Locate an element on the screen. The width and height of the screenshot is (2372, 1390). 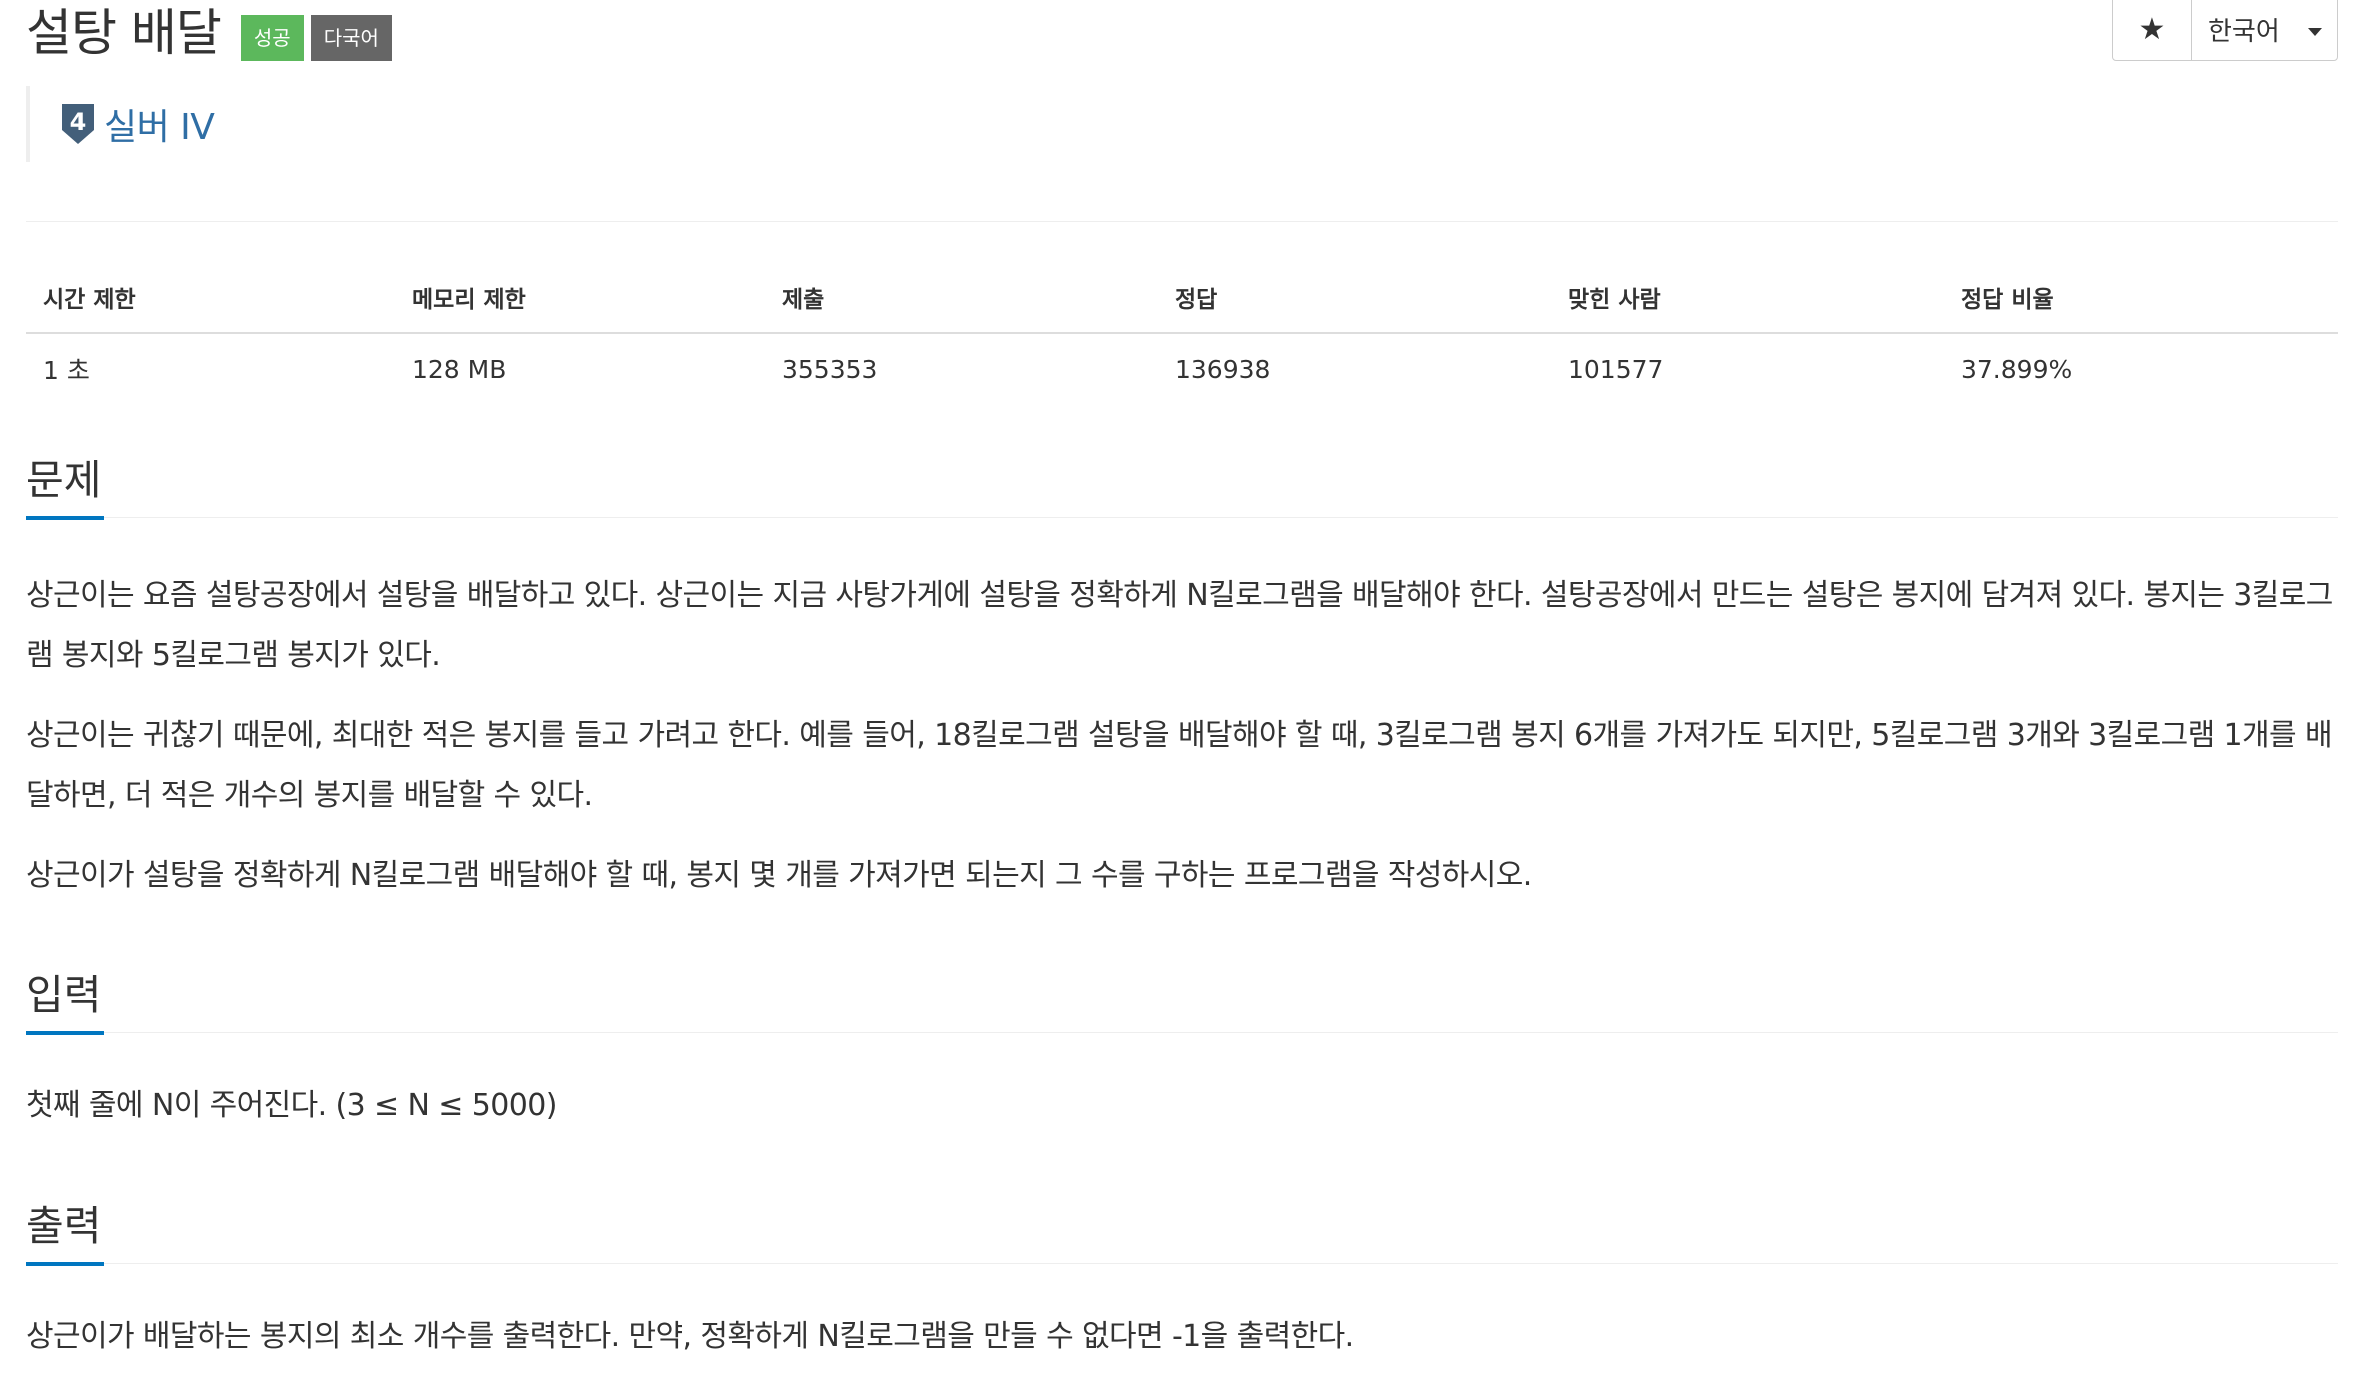
favorite-star-button: ★ is located at coordinates (2152, 30).